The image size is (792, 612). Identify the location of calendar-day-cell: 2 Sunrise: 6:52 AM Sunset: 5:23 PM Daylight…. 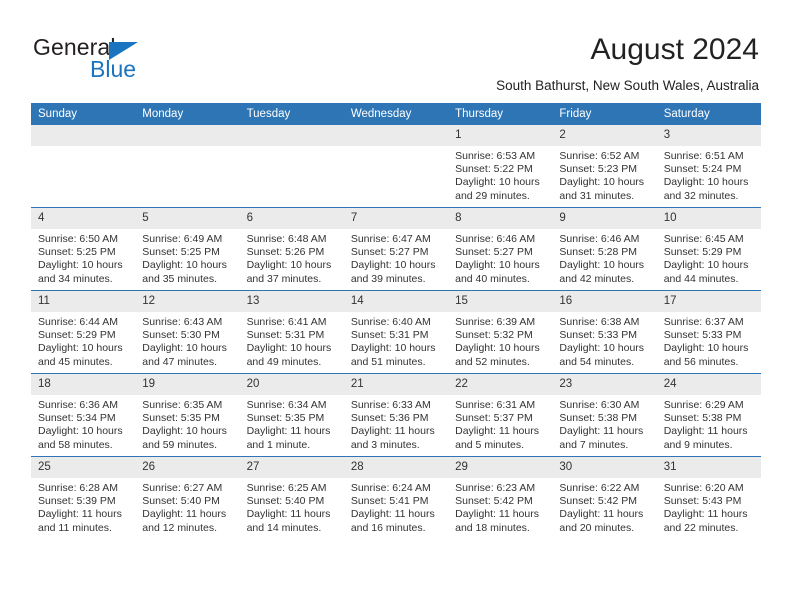
(604, 166).